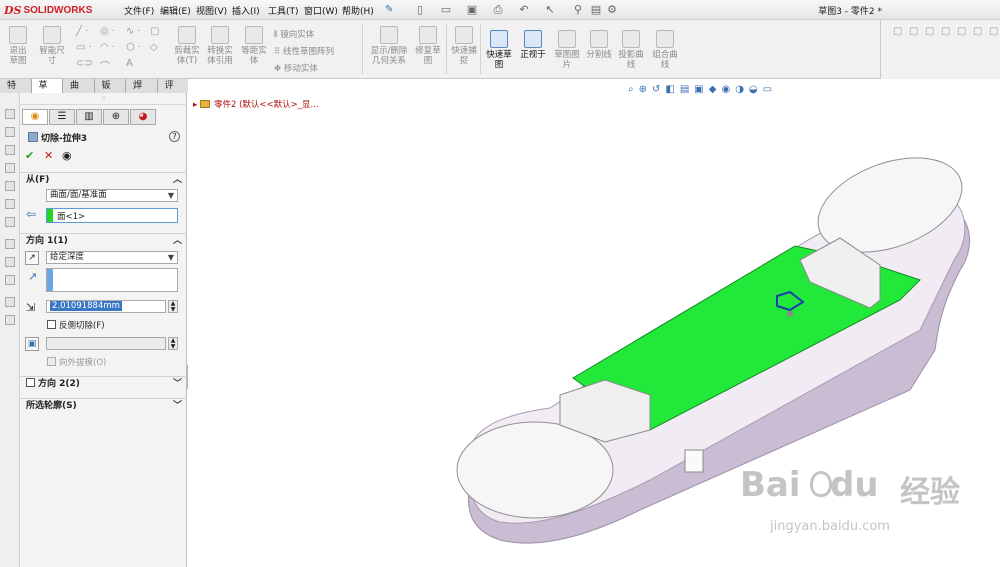  Describe the element at coordinates (767, 91) in the screenshot. I see `view-settings-icon: ▭` at that location.